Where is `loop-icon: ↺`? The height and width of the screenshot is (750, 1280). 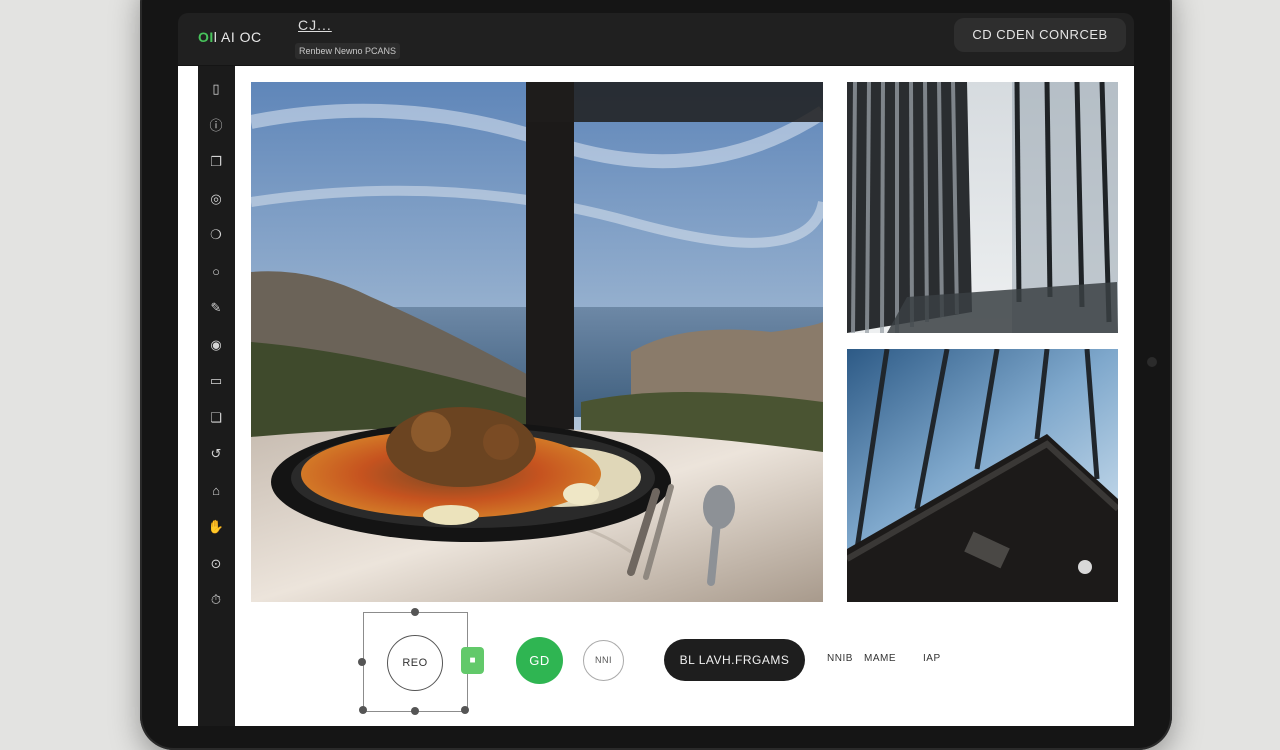
loop-icon: ↺ is located at coordinates (216, 454).